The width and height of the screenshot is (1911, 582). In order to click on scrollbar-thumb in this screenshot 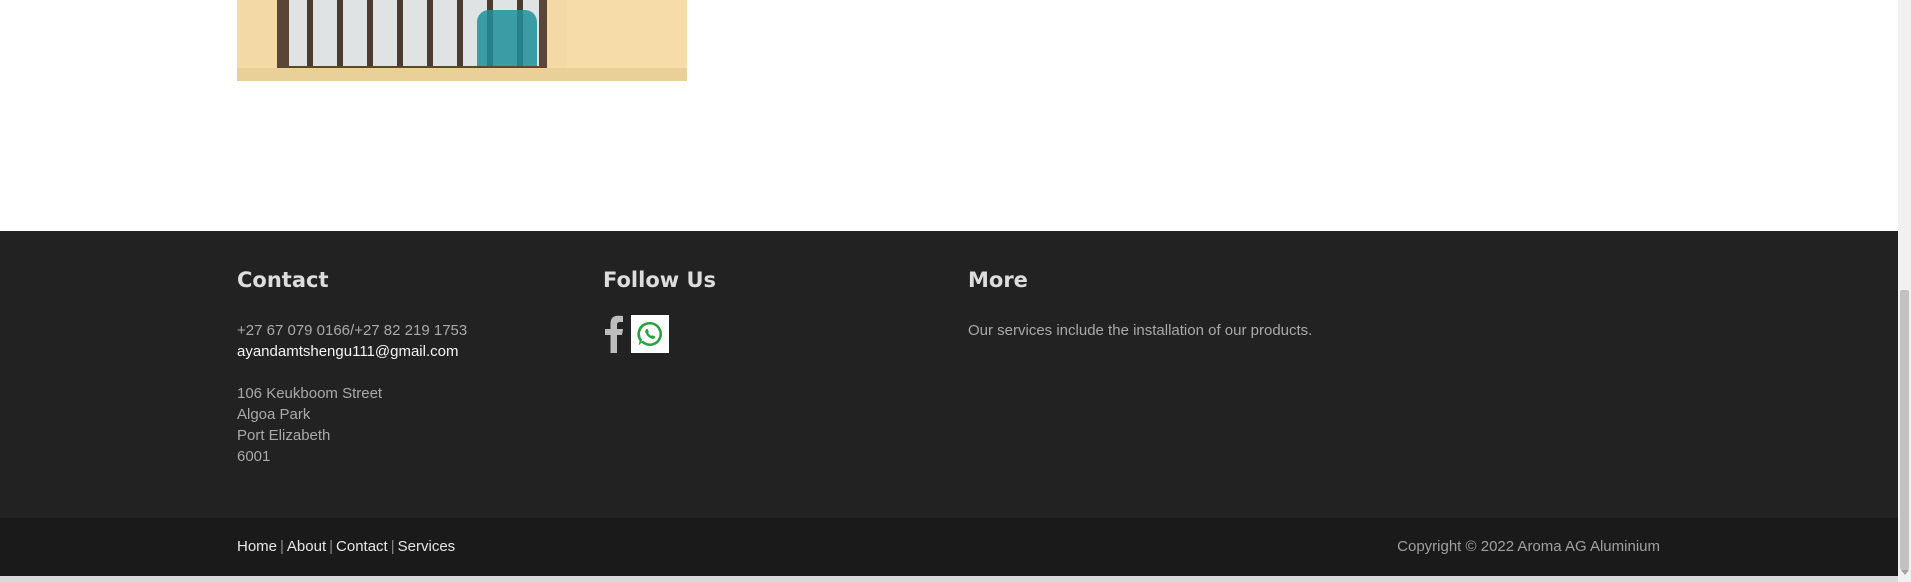, I will do `click(1904, 430)`.